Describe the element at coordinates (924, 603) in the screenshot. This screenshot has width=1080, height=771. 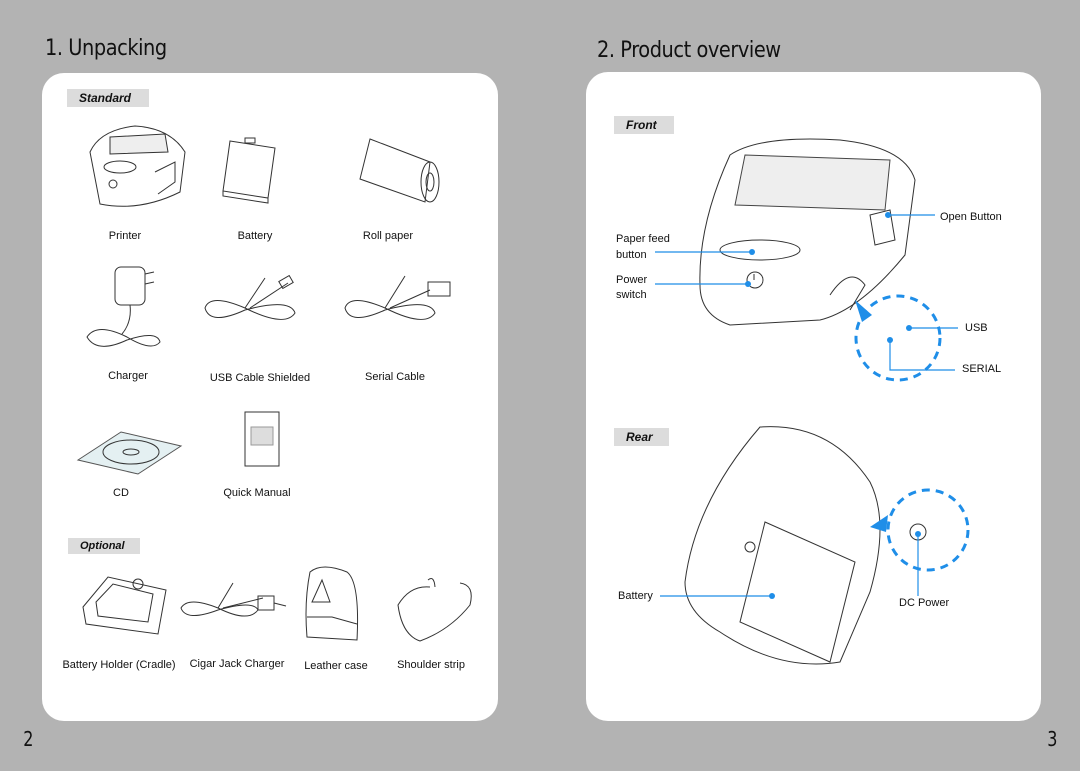
I see `callout-dc-power: DC Power` at that location.